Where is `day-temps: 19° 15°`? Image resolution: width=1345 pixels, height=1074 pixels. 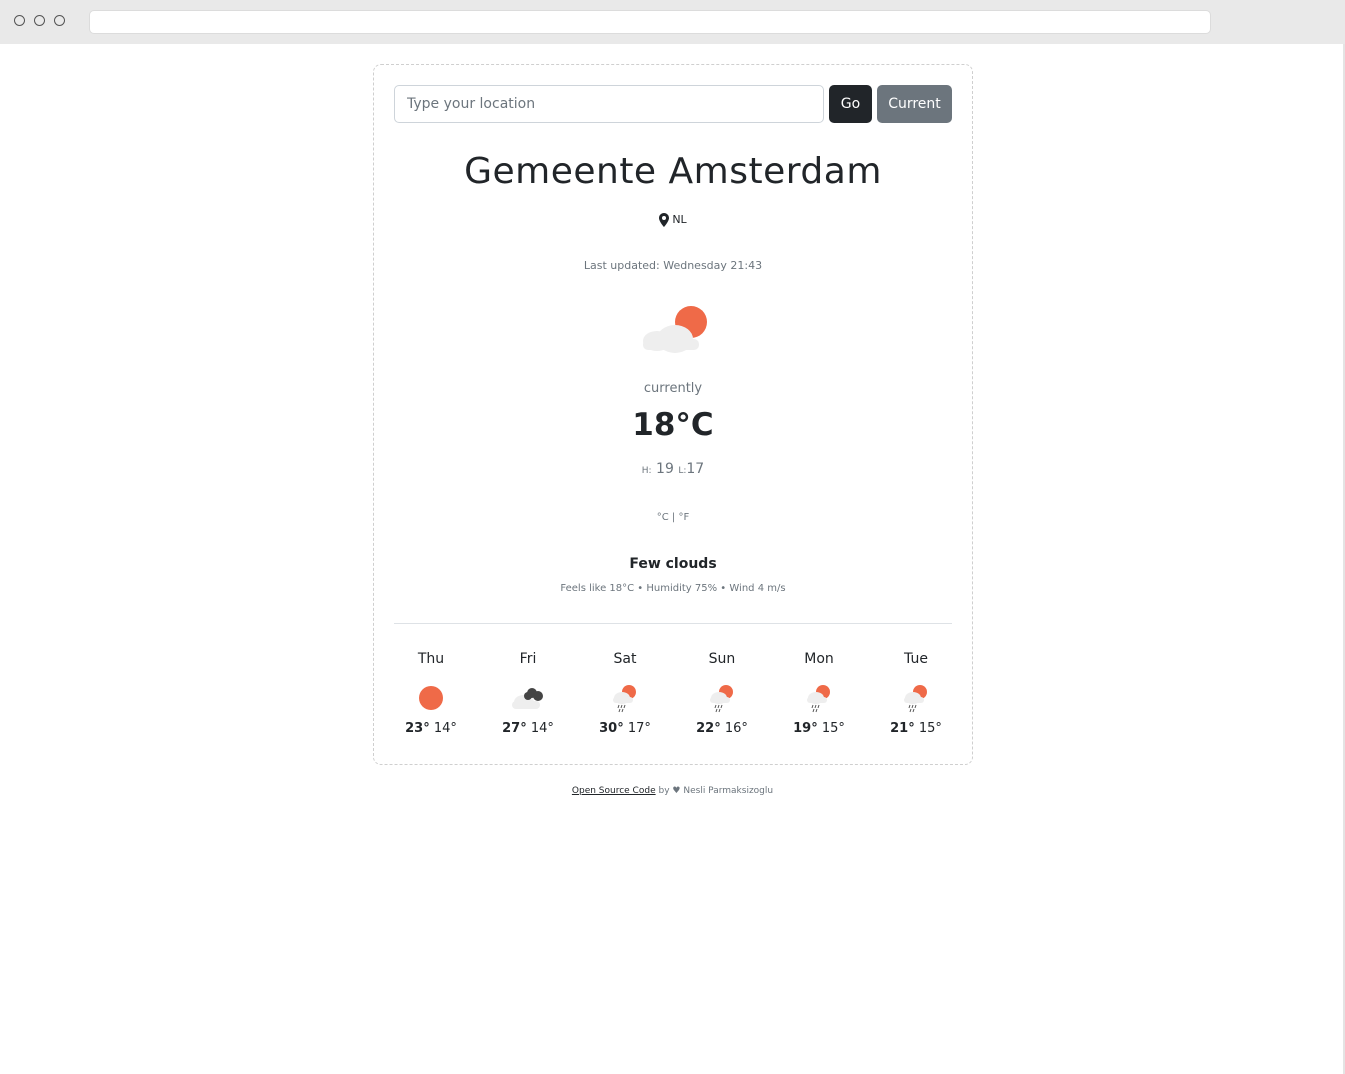 day-temps: 19° 15° is located at coordinates (819, 728).